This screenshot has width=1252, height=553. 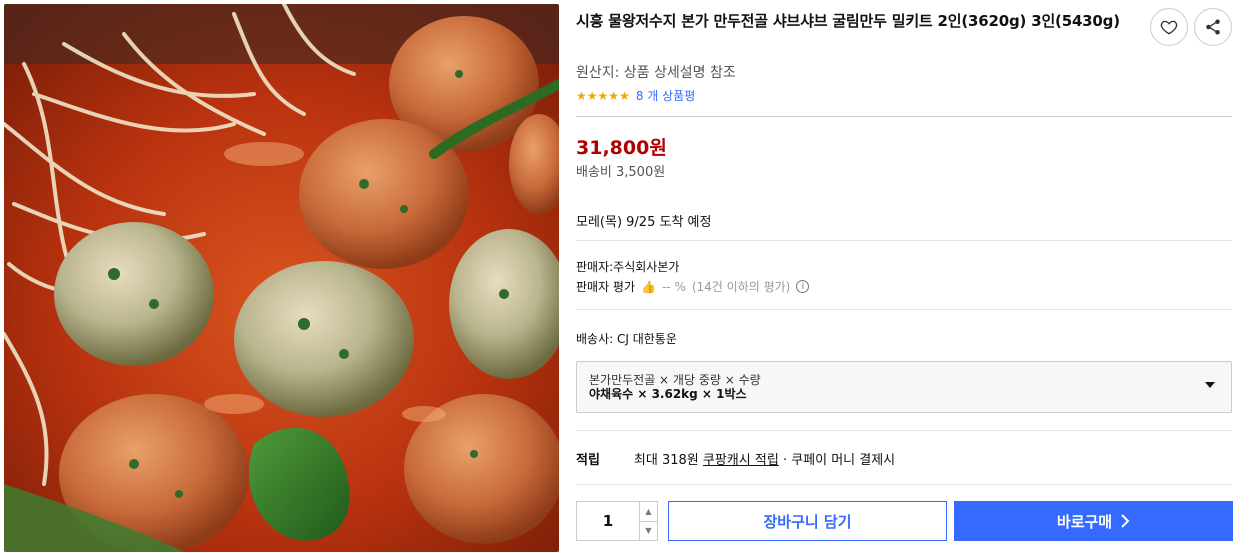 What do you see at coordinates (1210, 385) in the screenshot?
I see `chevron-down-icon` at bounding box center [1210, 385].